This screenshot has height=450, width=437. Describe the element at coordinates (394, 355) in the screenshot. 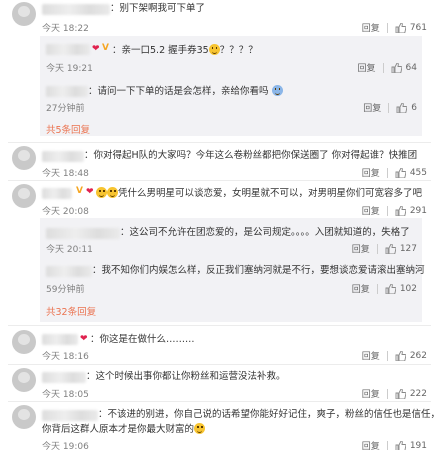

I see `comment-actions: 回复 262` at that location.